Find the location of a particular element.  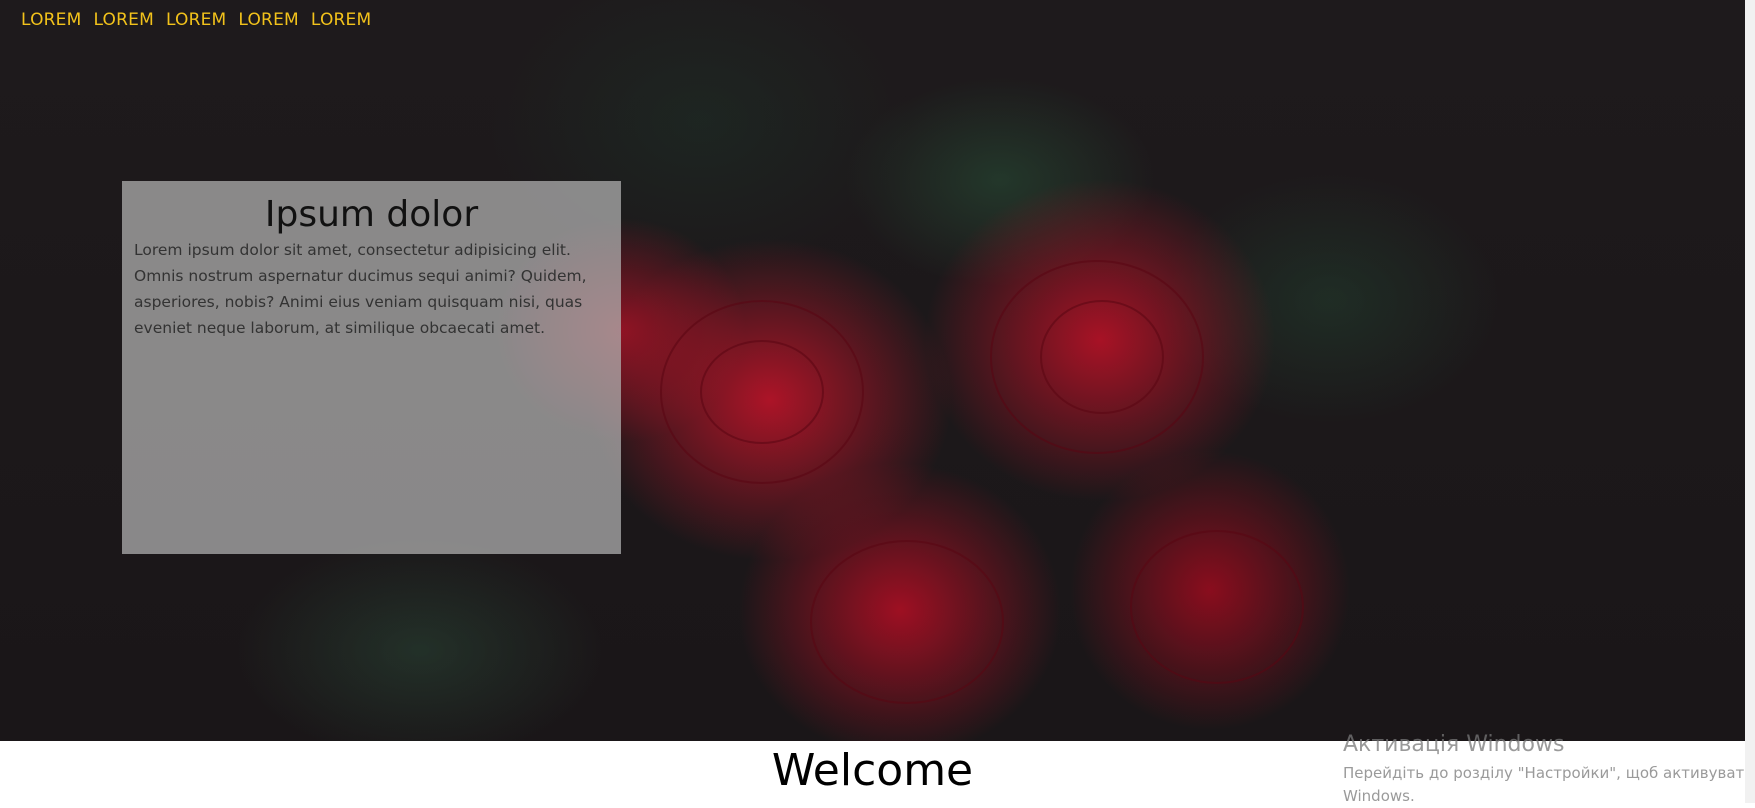

windows-activation-title: Активація Windows is located at coordinates (1454, 744).